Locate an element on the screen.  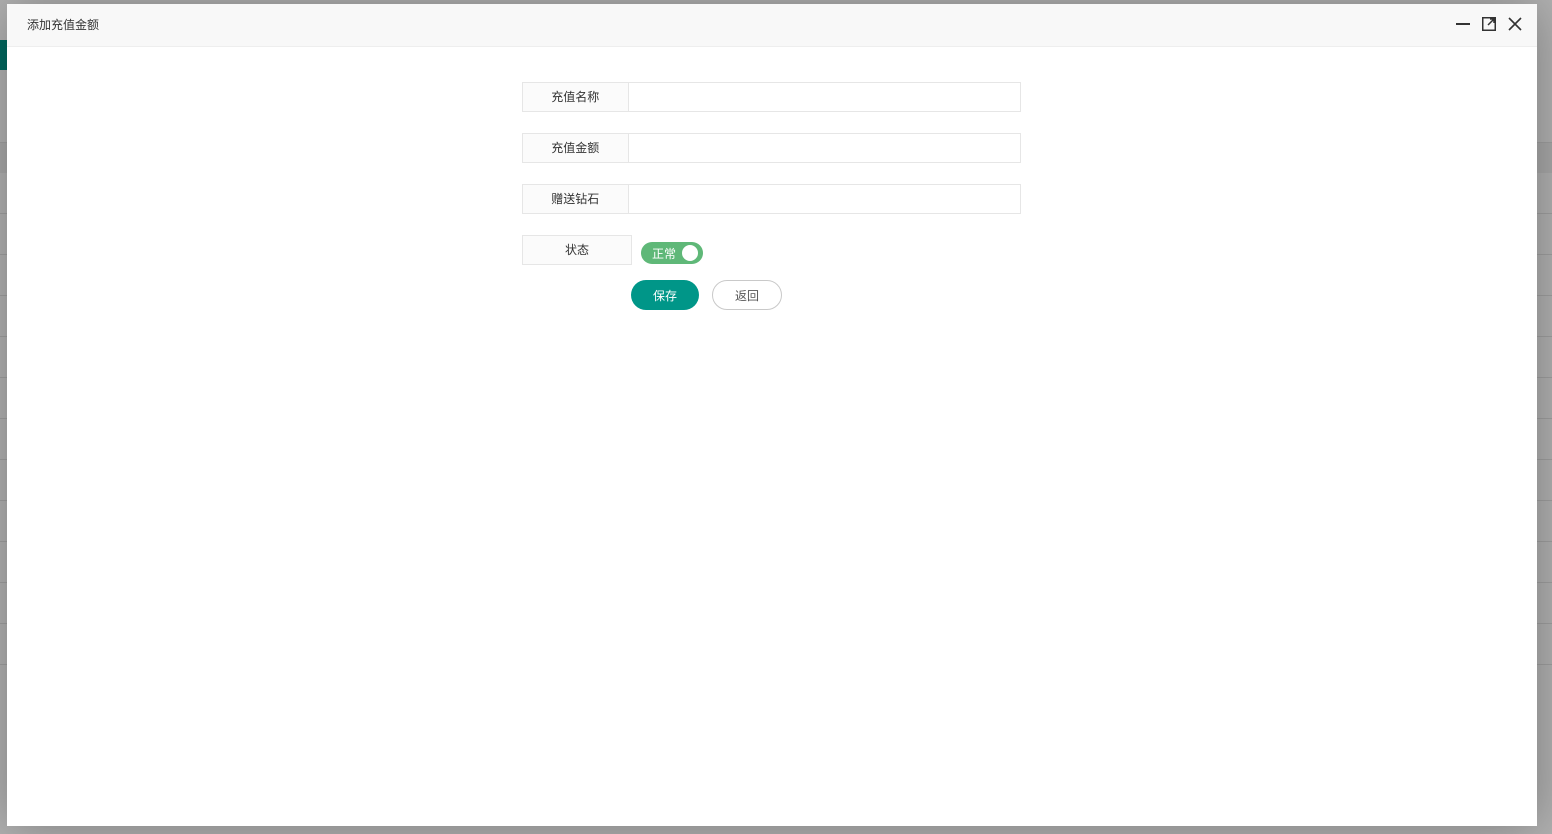
recharge-amount-input is located at coordinates (824, 148).